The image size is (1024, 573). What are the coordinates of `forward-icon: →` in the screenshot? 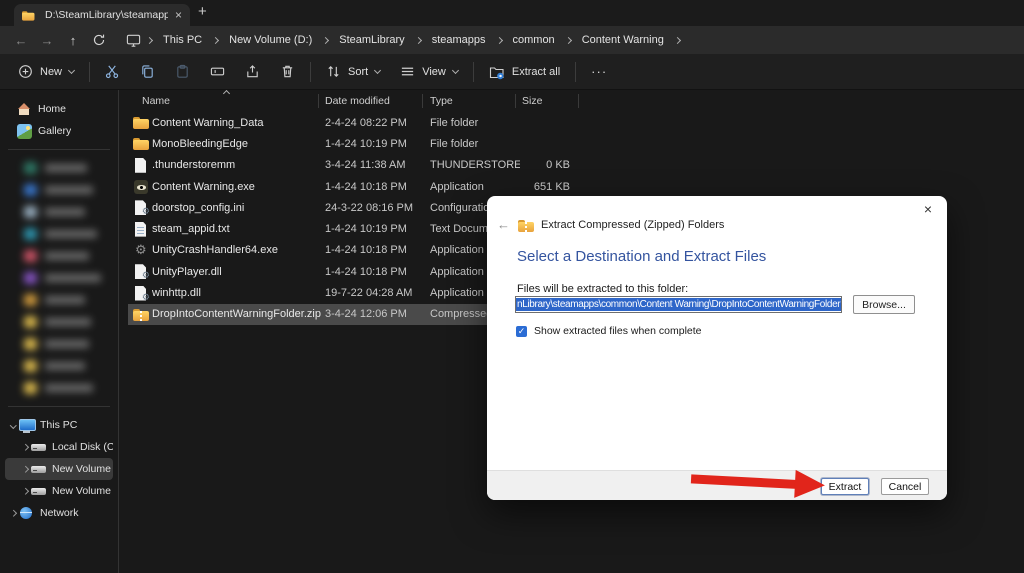 It's located at (47, 40).